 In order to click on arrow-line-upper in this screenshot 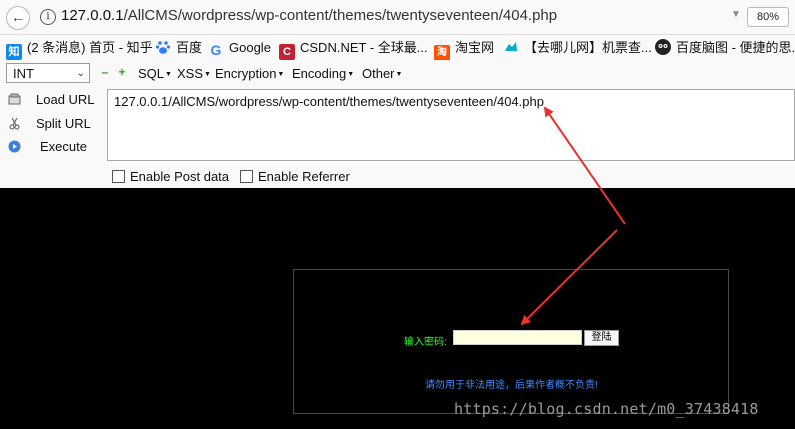, I will do `click(584, 165)`.